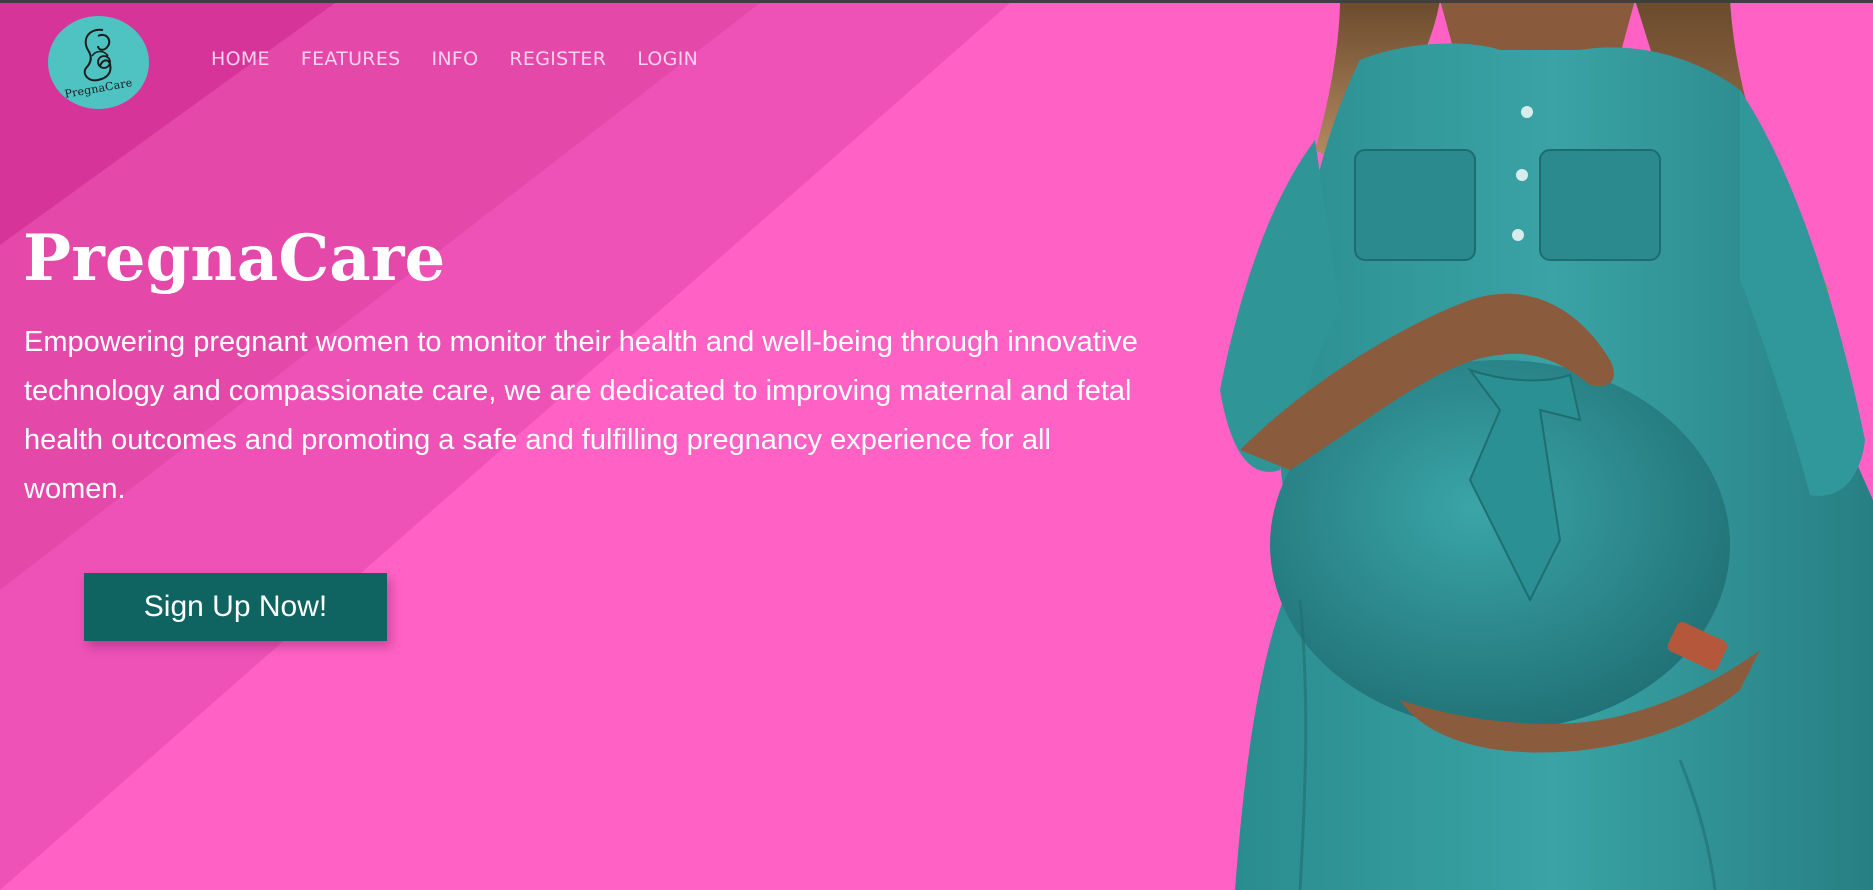 The image size is (1873, 890). I want to click on nav-register: REGISTER, so click(557, 59).